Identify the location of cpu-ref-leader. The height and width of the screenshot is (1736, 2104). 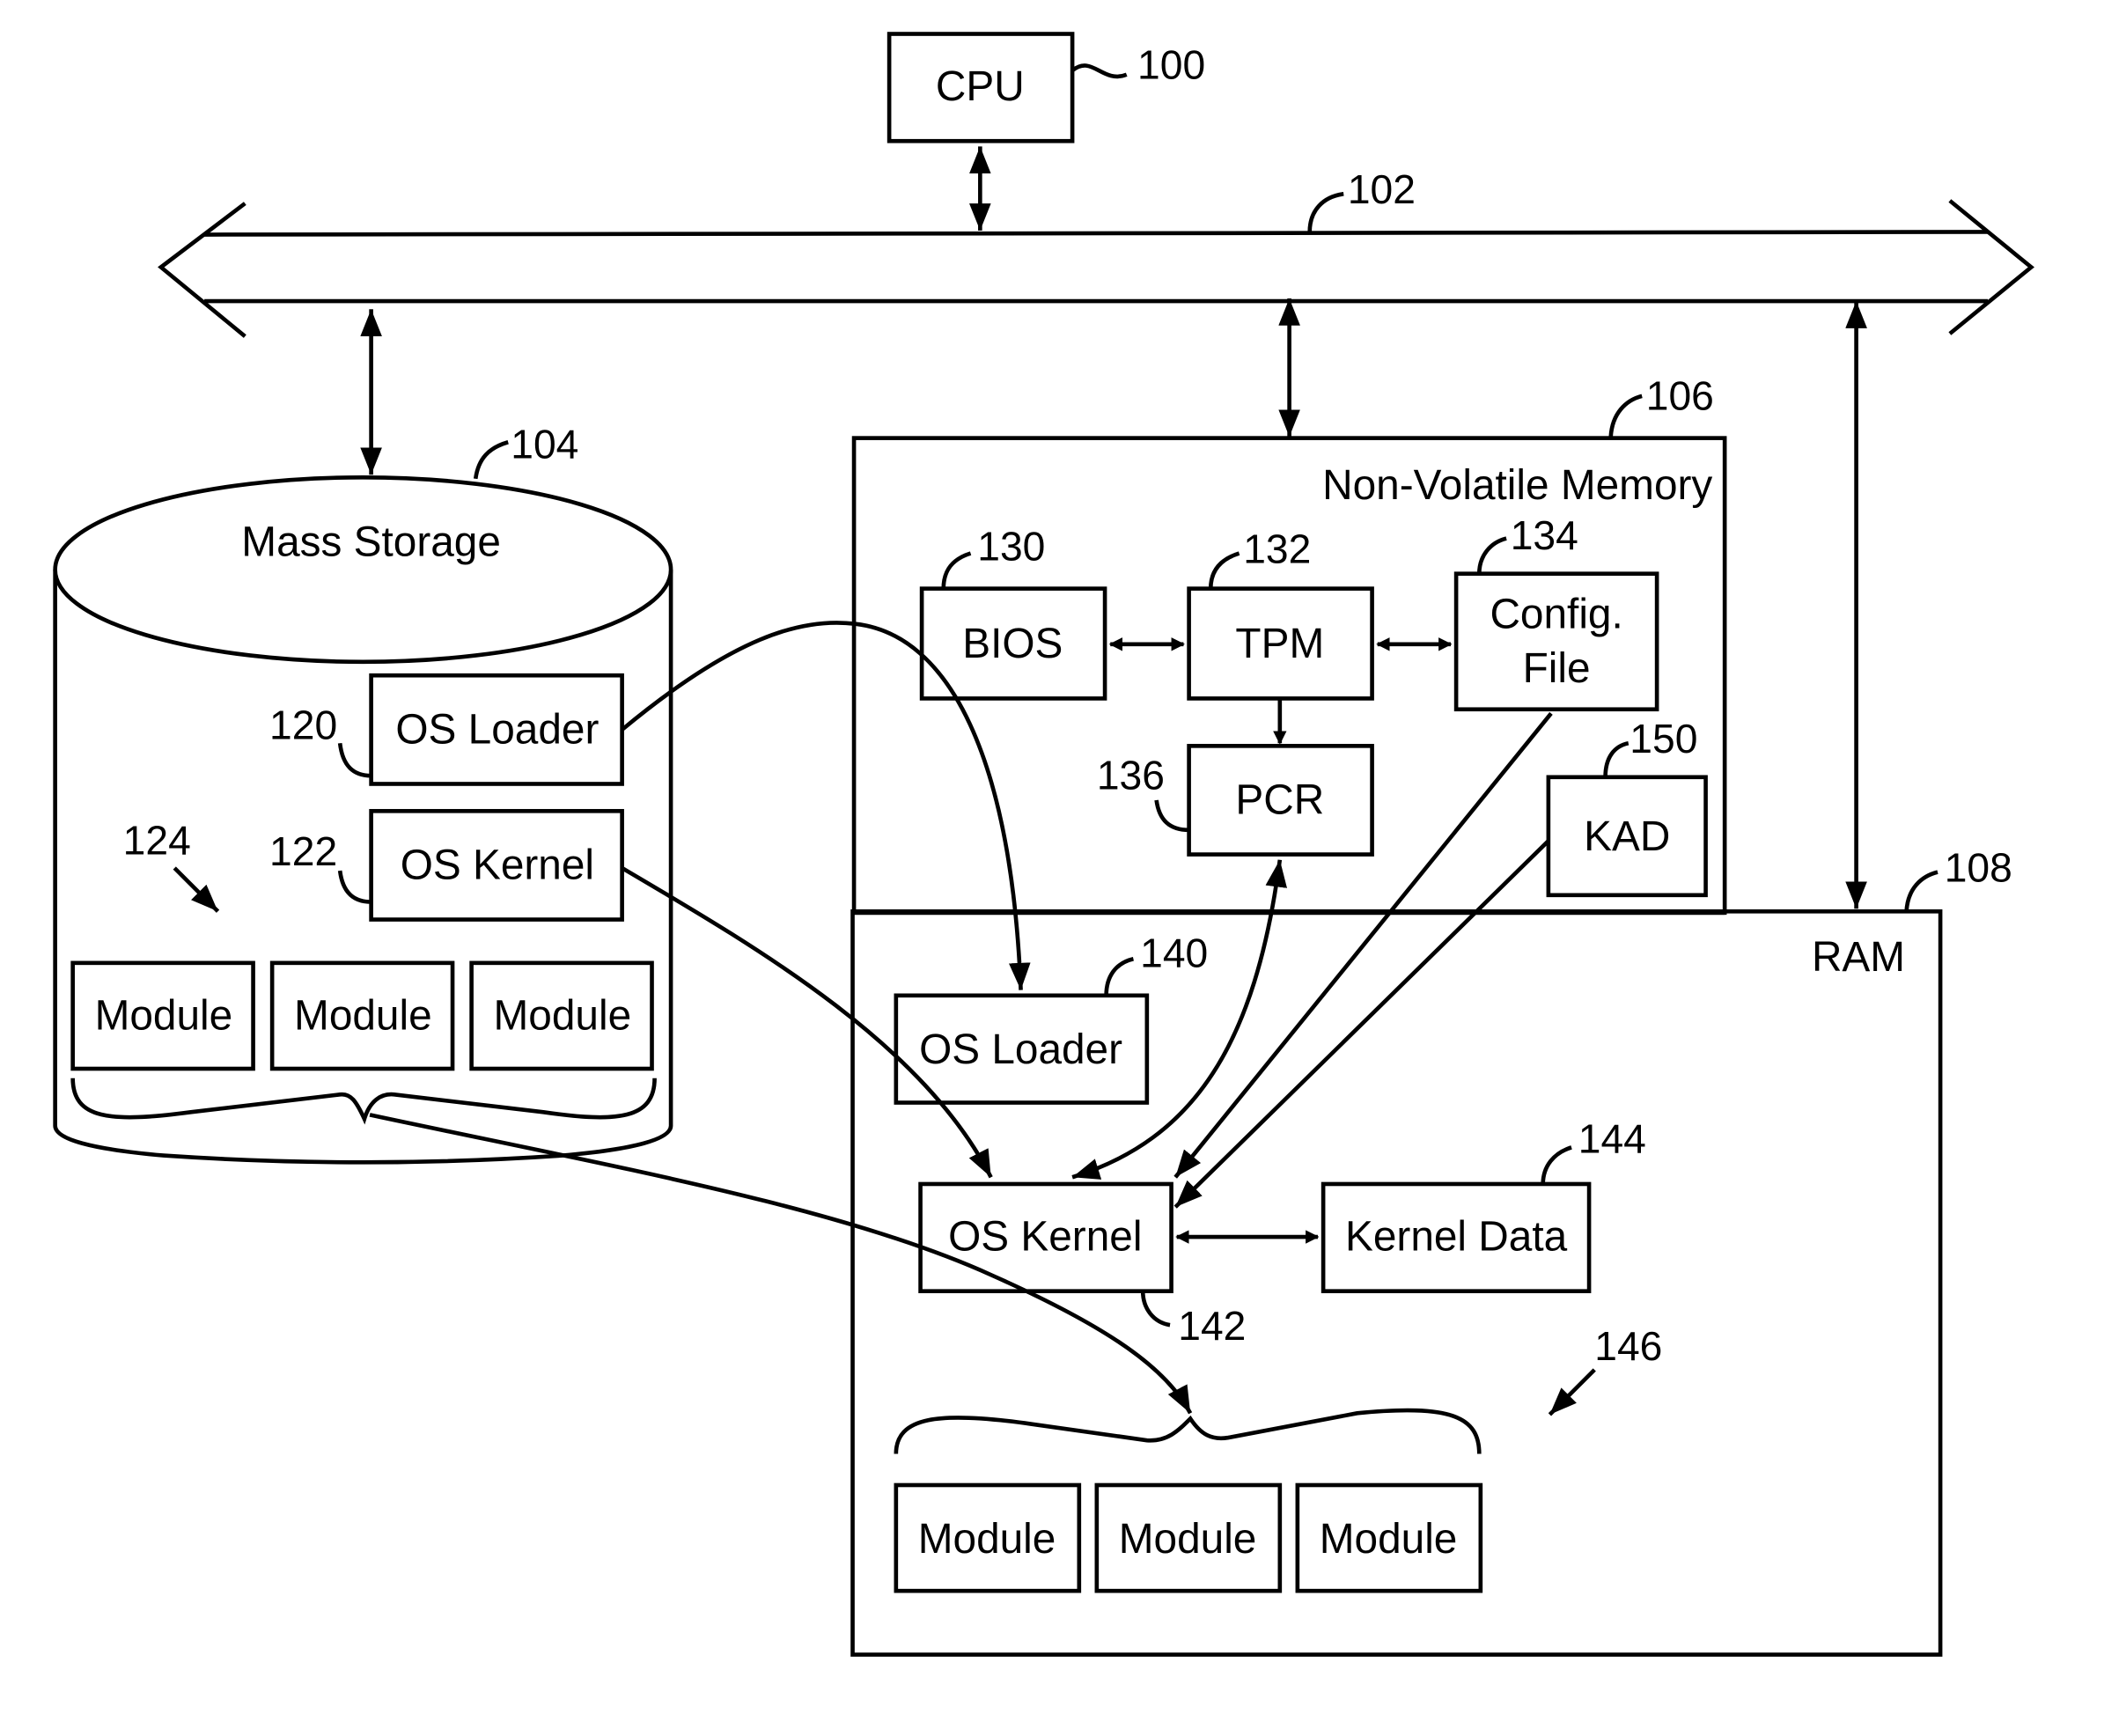
(1099, 71).